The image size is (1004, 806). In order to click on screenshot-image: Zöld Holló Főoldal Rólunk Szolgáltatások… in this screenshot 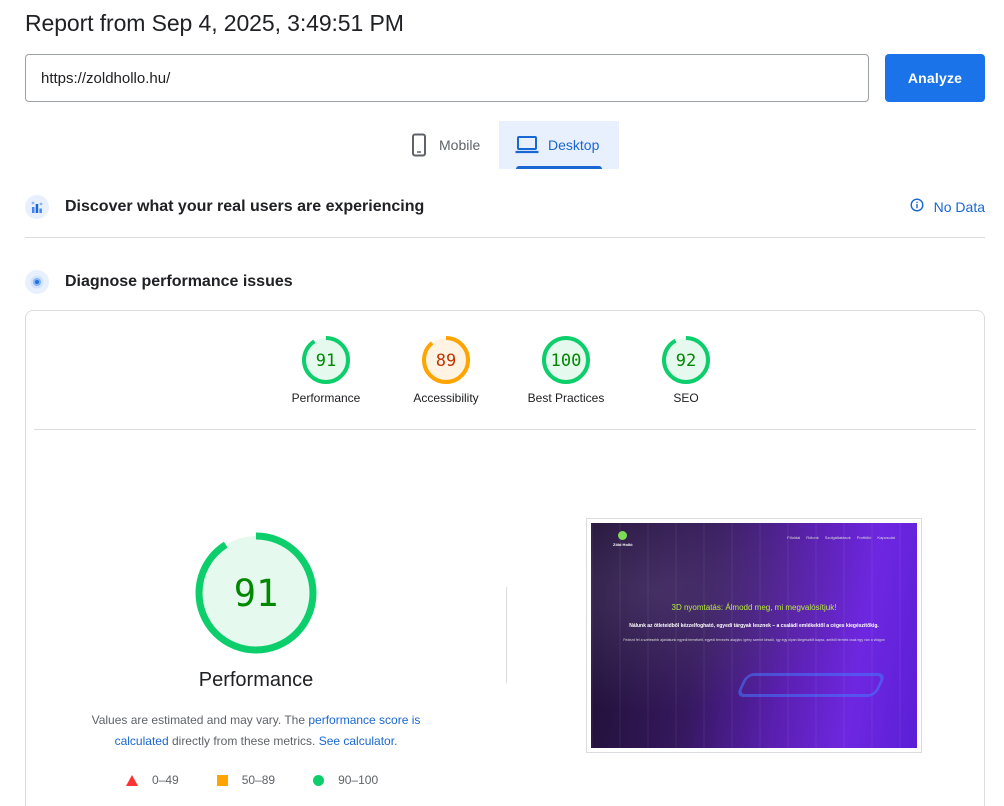, I will do `click(754, 635)`.